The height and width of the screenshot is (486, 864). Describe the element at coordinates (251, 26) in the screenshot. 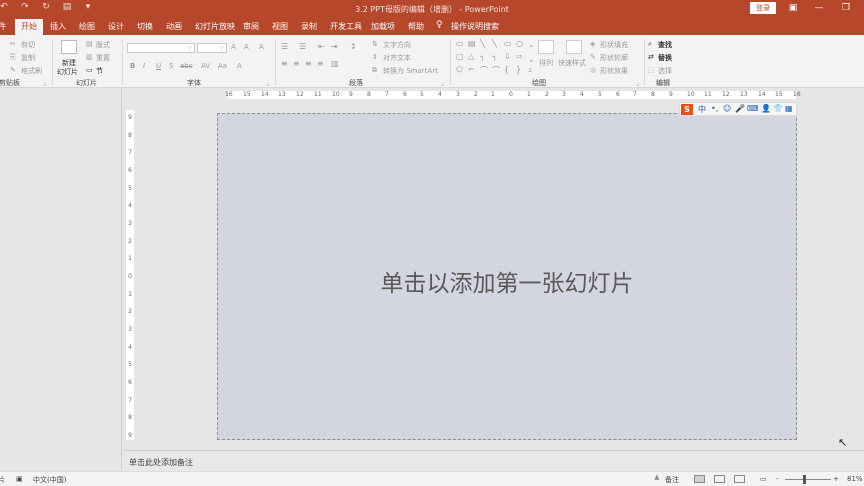

I see `tab-review: 审阅` at that location.